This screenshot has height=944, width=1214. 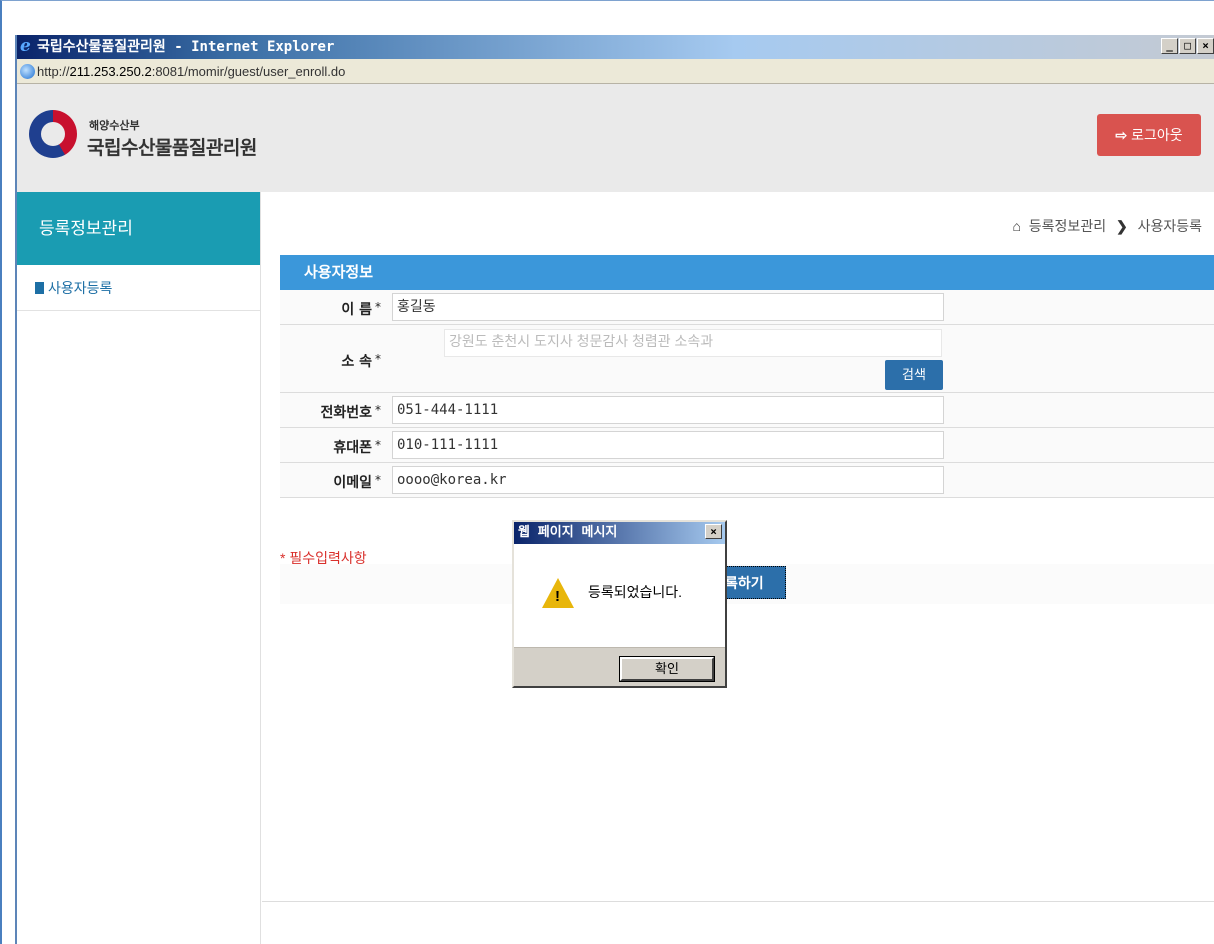 What do you see at coordinates (1205, 46) in the screenshot?
I see `close-button: ×` at bounding box center [1205, 46].